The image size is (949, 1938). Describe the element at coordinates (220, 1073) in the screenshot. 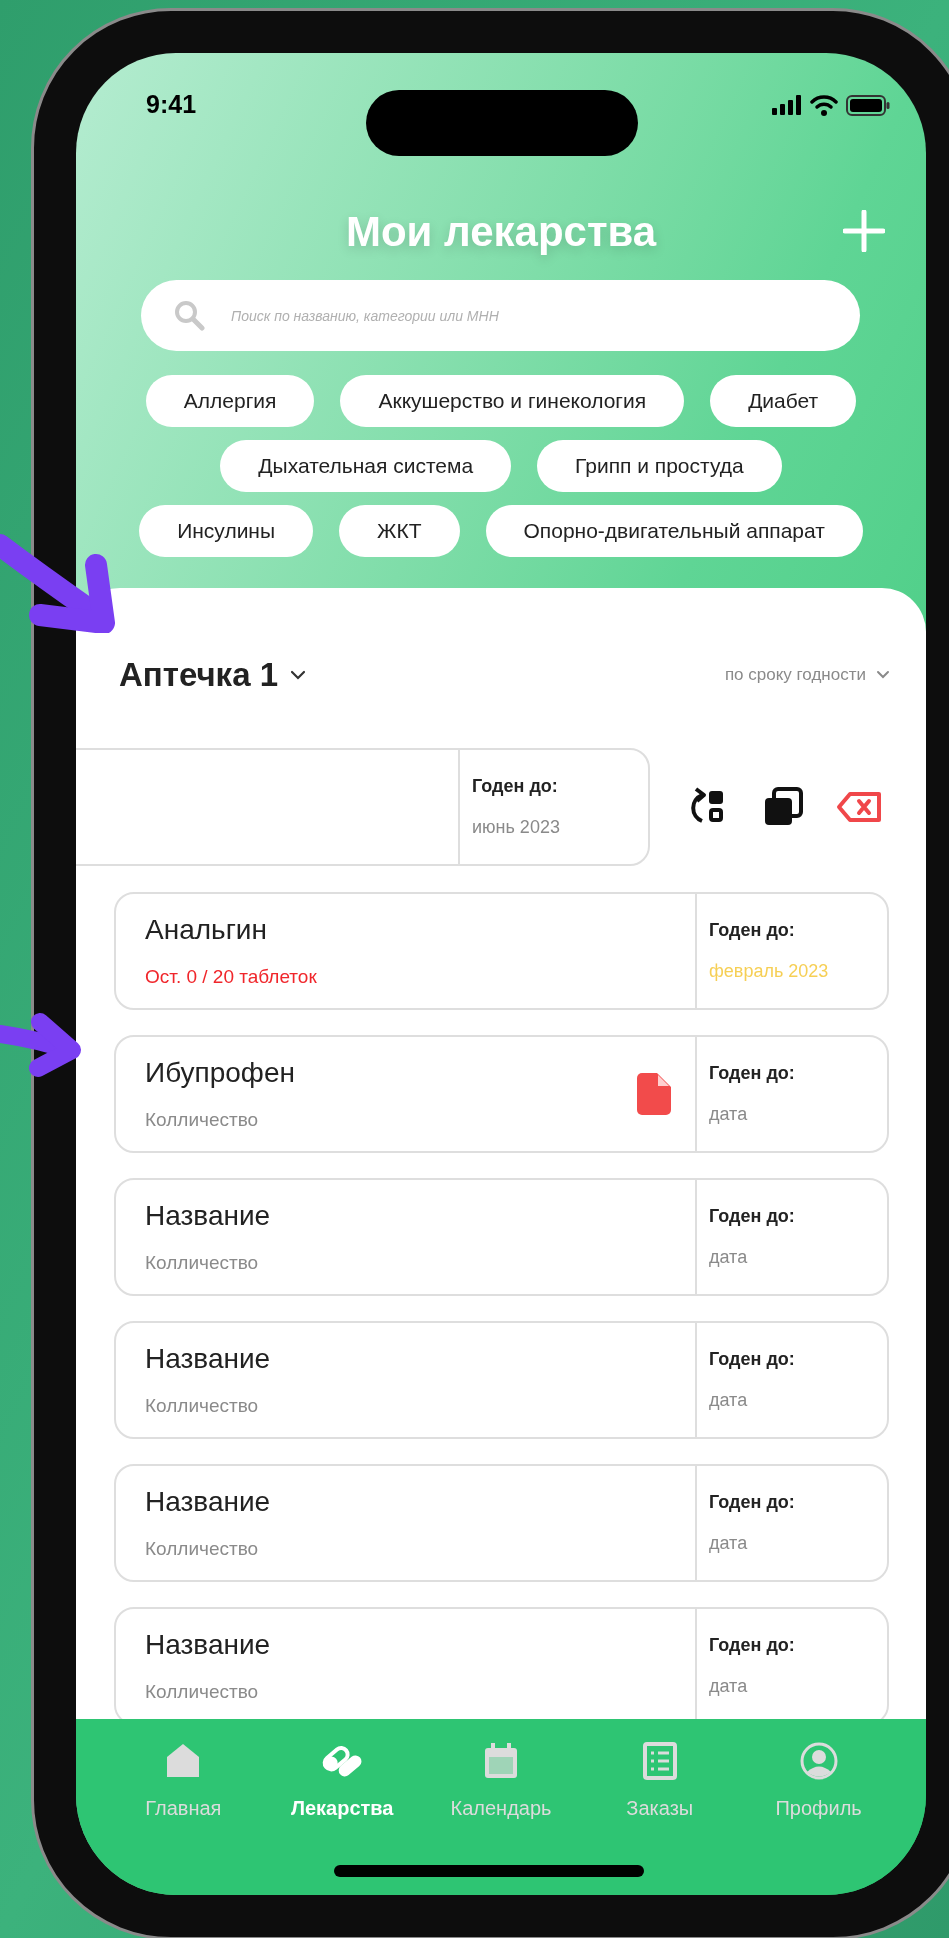

I see `medicine-name: Ибупрофен` at that location.